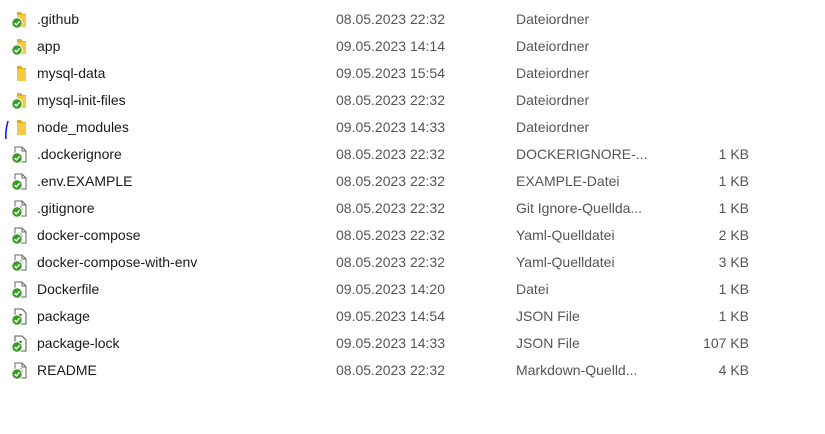 The image size is (825, 434). What do you see at coordinates (68, 289) in the screenshot?
I see `file-name: Dockerfile` at bounding box center [68, 289].